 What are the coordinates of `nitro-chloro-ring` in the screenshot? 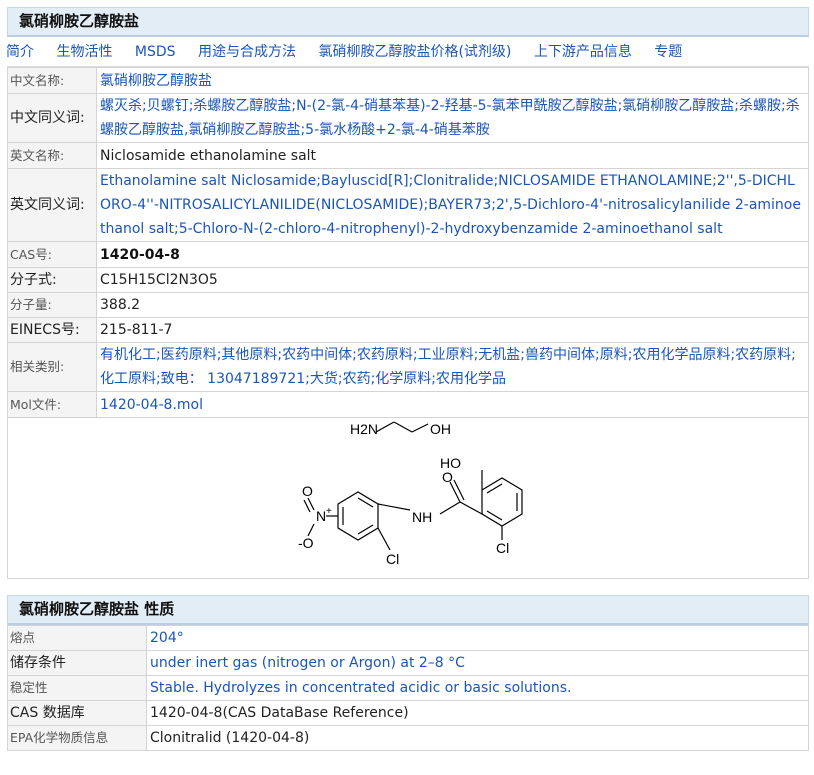 It's located at (358, 516).